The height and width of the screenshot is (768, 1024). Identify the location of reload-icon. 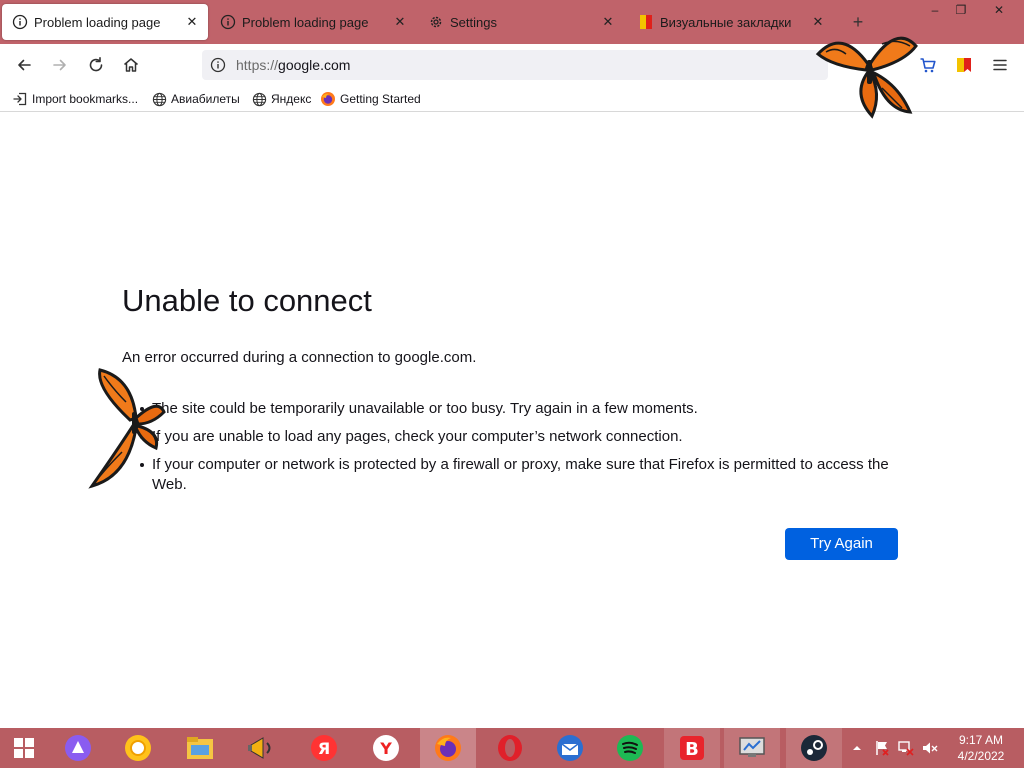
(96, 64).